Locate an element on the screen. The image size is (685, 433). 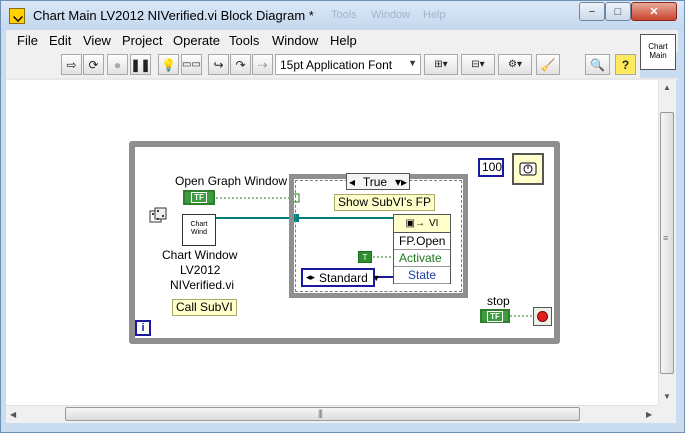
grip-icon: ||| is located at coordinates (320, 413).